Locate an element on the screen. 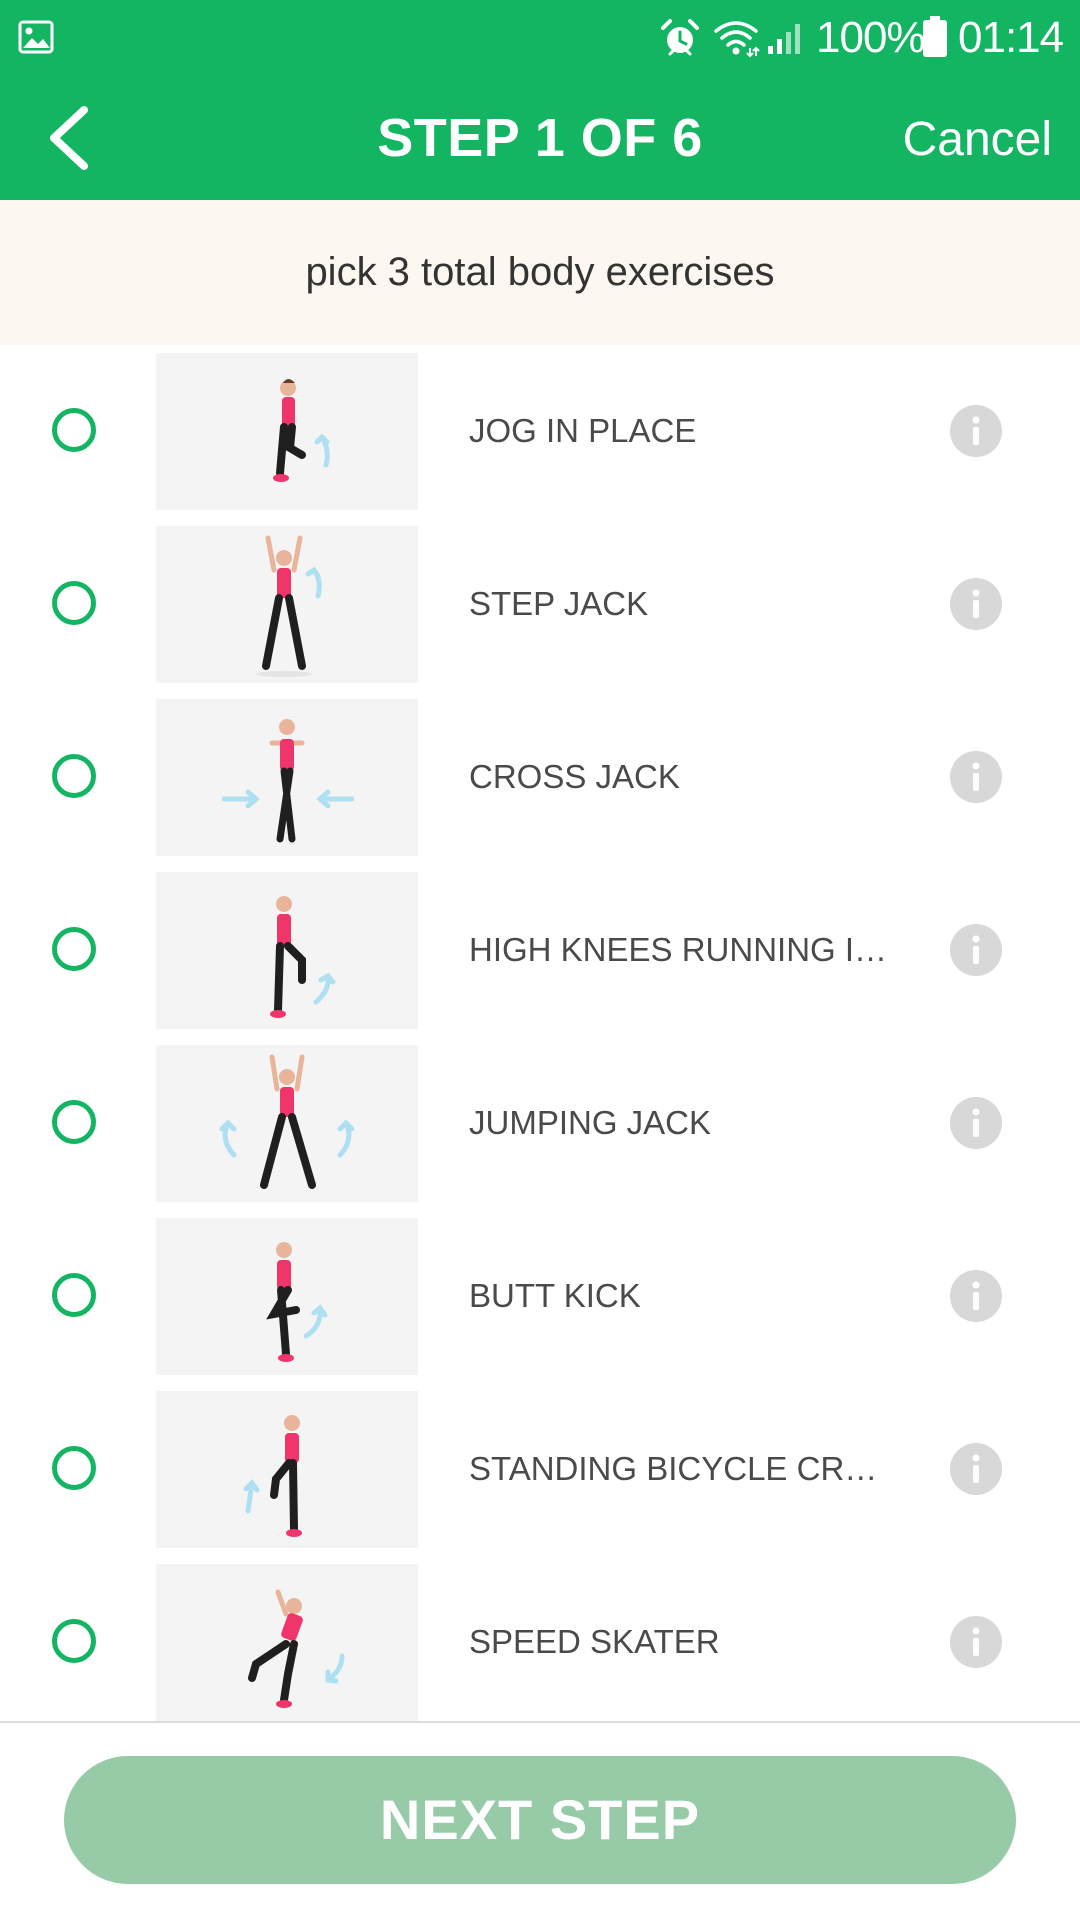 Image resolution: width=1080 pixels, height=1920 pixels. gallery-icon is located at coordinates (36, 37).